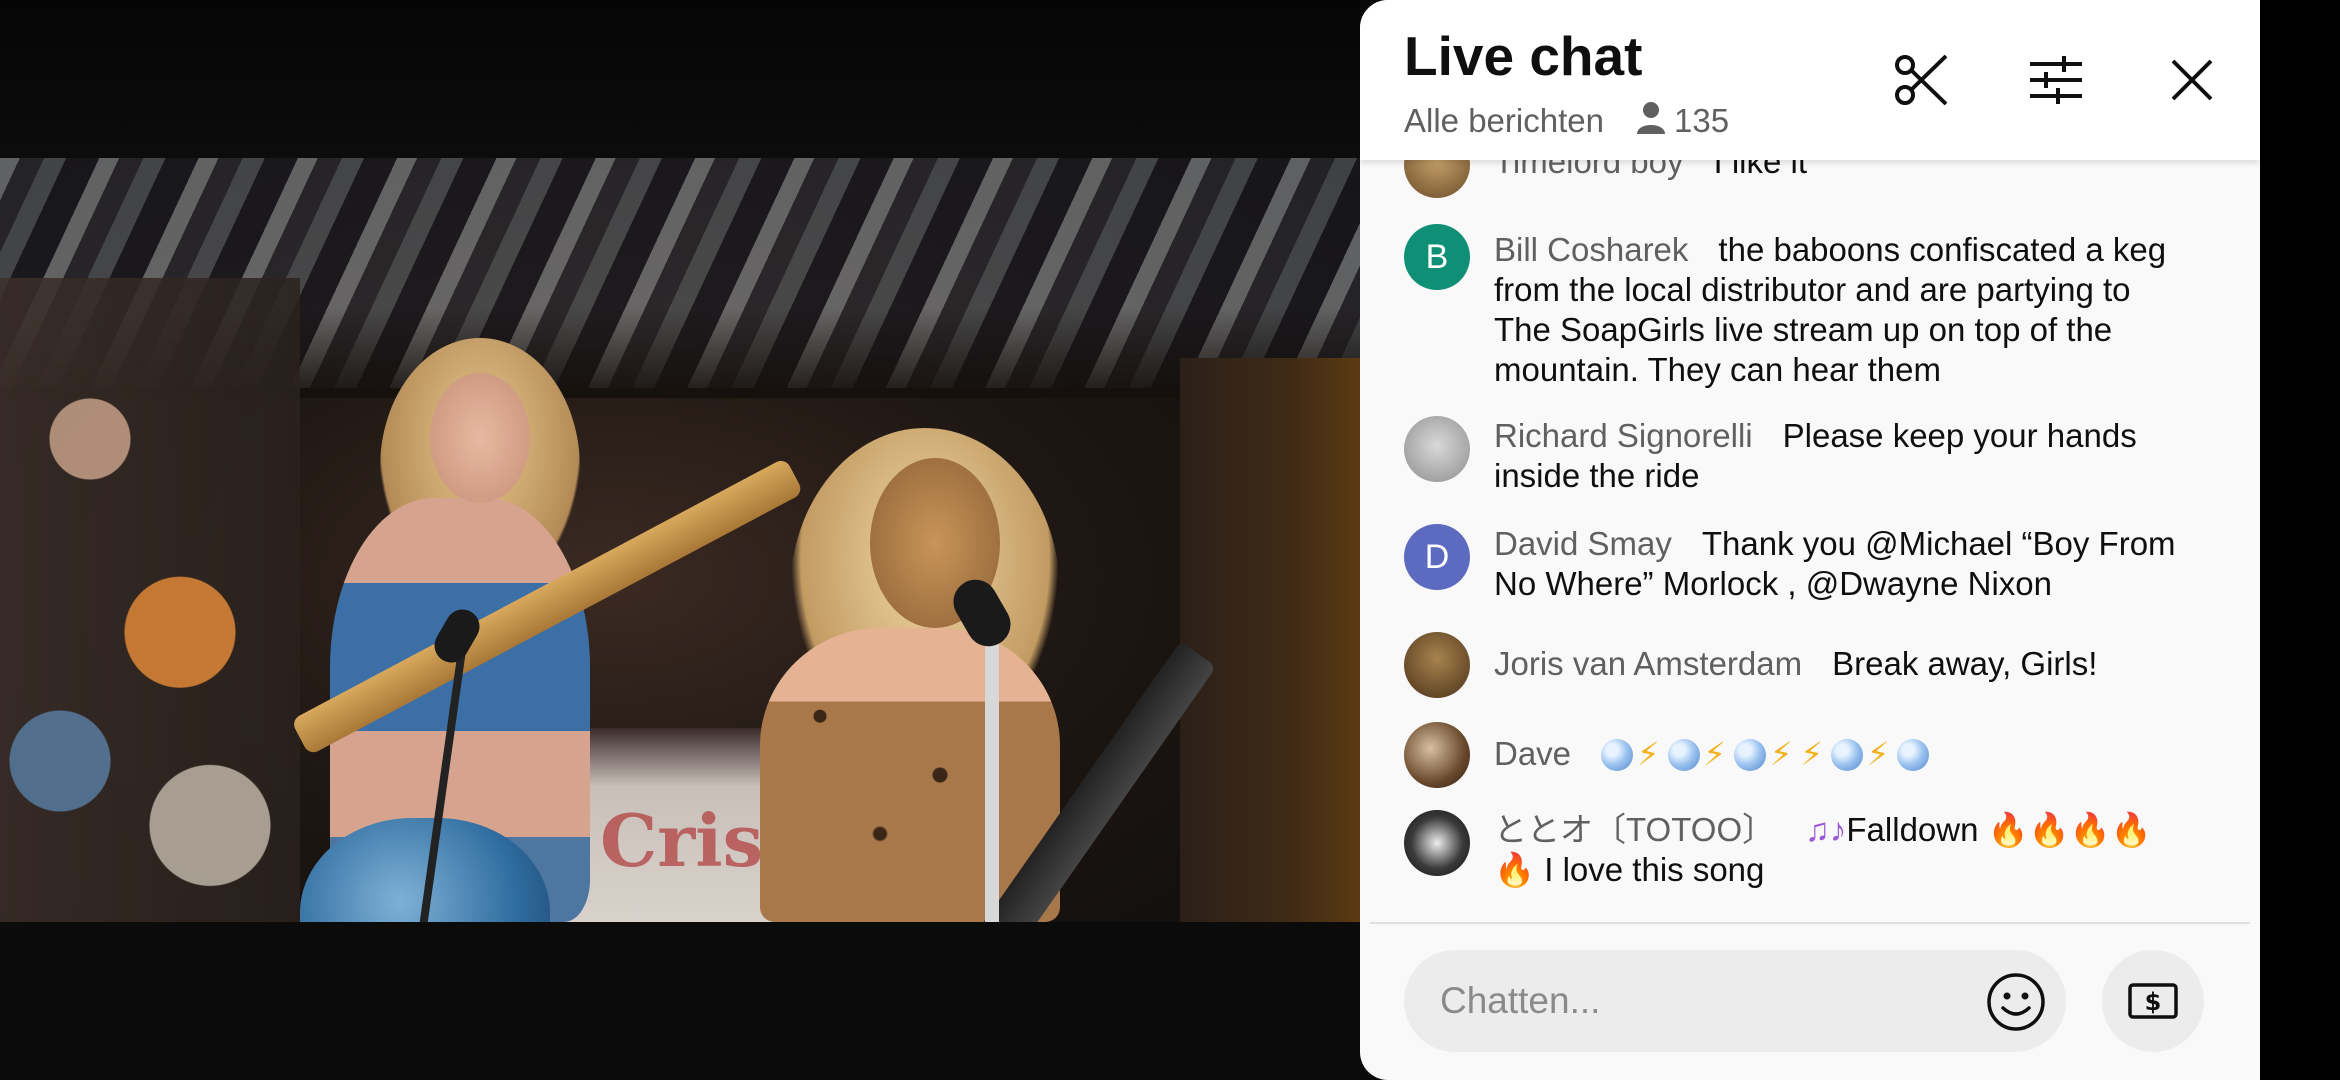 This screenshot has width=2340, height=1080. I want to click on viewer-count: 135, so click(1702, 120).